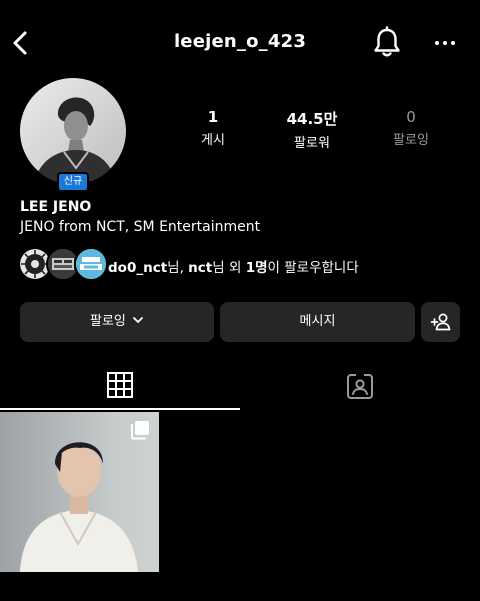  What do you see at coordinates (411, 117) in the screenshot?
I see `following-count: 0` at bounding box center [411, 117].